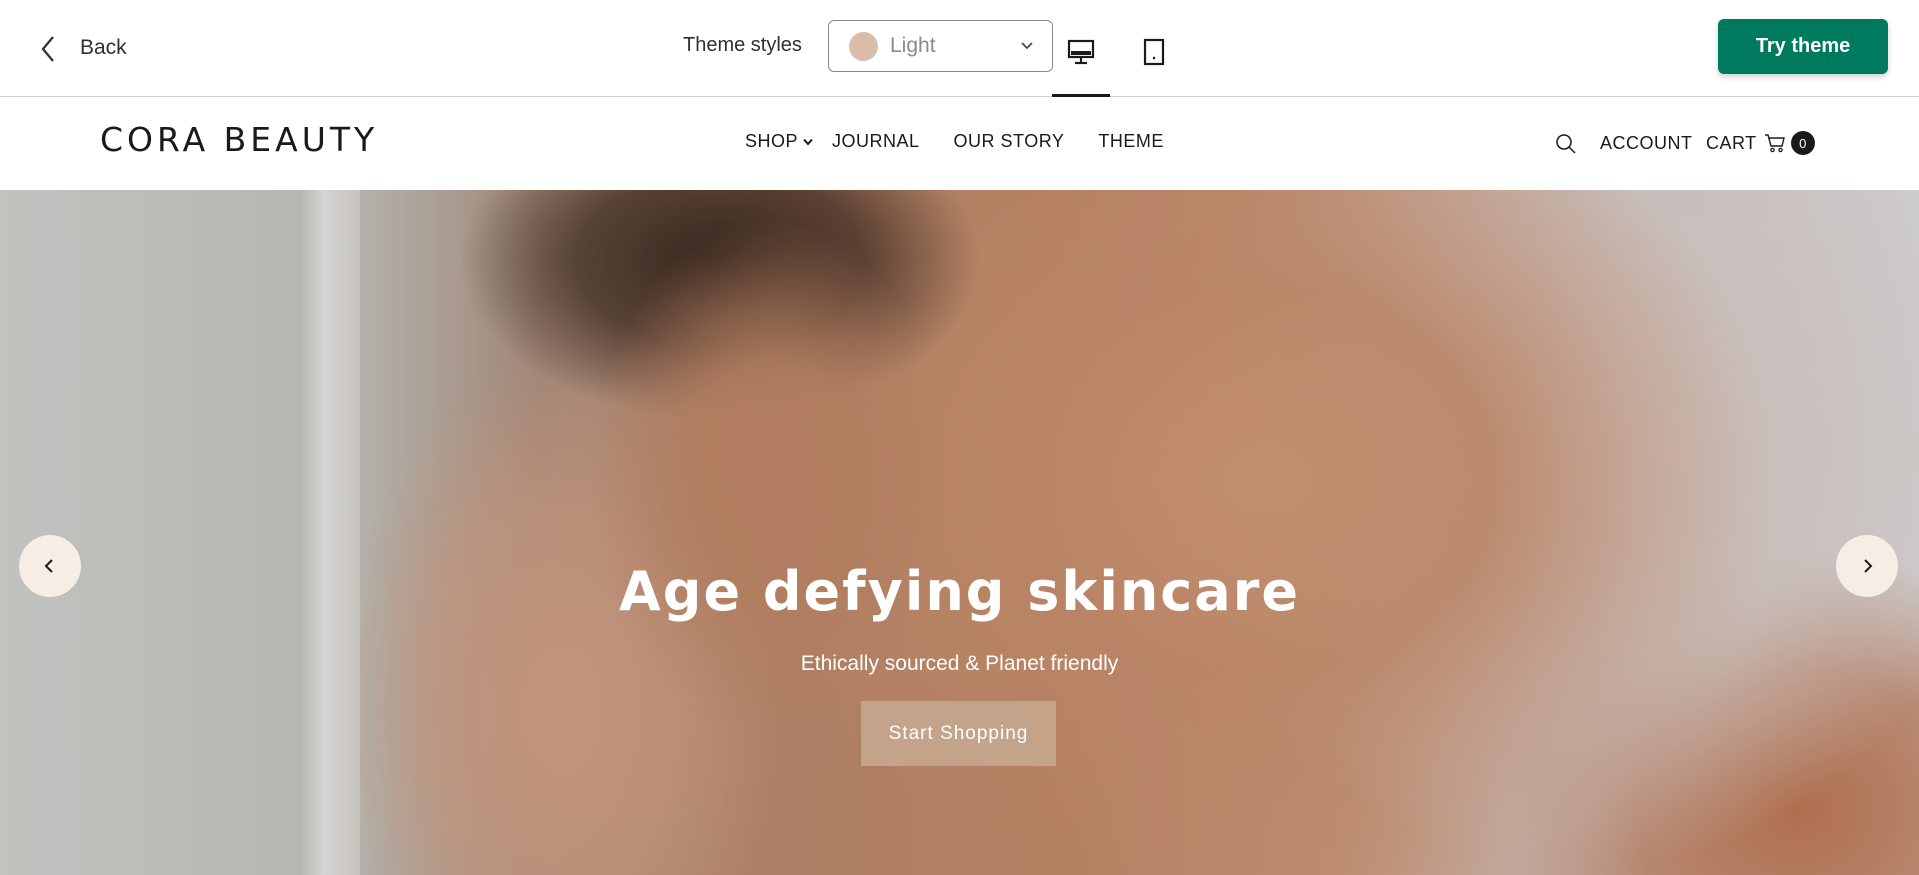  I want to click on cart-count-badge: 0, so click(1802, 143).